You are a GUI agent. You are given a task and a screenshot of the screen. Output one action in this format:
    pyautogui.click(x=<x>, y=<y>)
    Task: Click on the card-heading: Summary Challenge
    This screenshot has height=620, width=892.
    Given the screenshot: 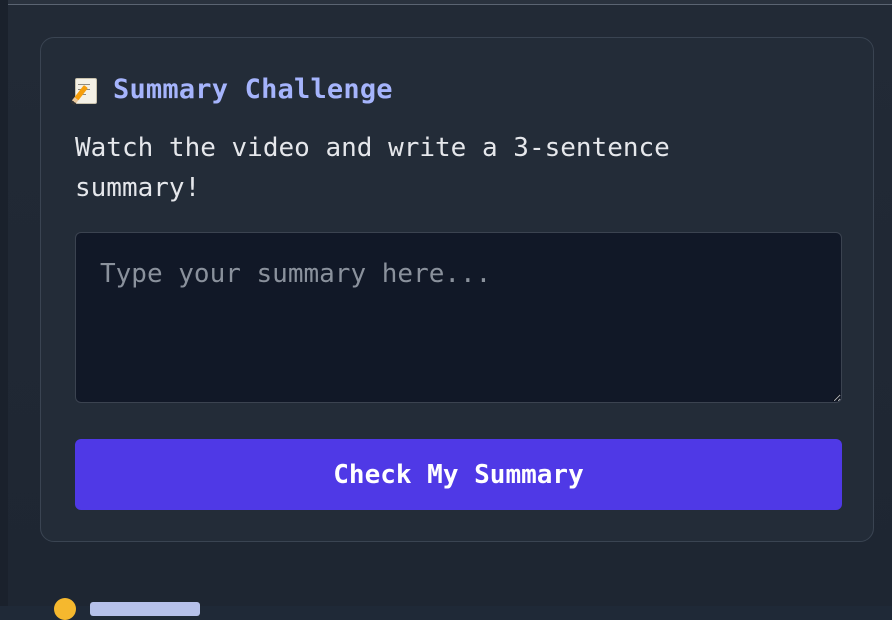 What is the action you would take?
    pyautogui.click(x=231, y=89)
    